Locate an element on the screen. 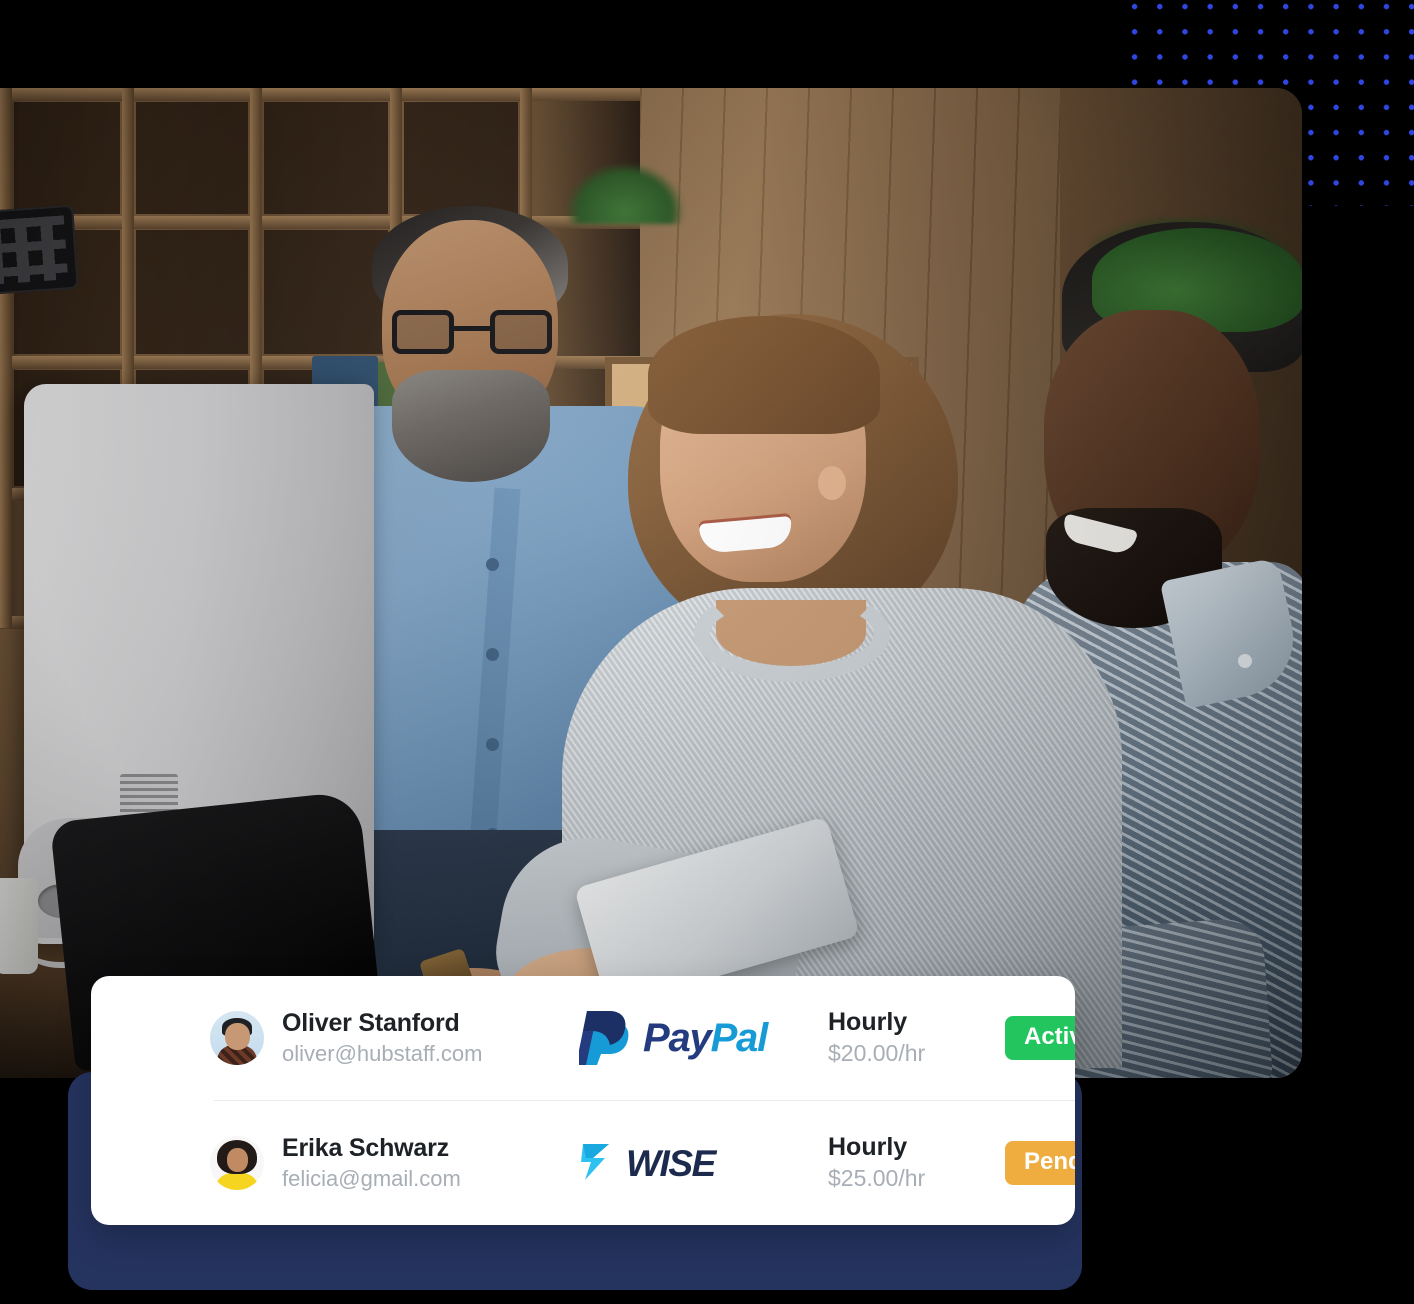  status-cell: Pending is located at coordinates (1040, 1163).